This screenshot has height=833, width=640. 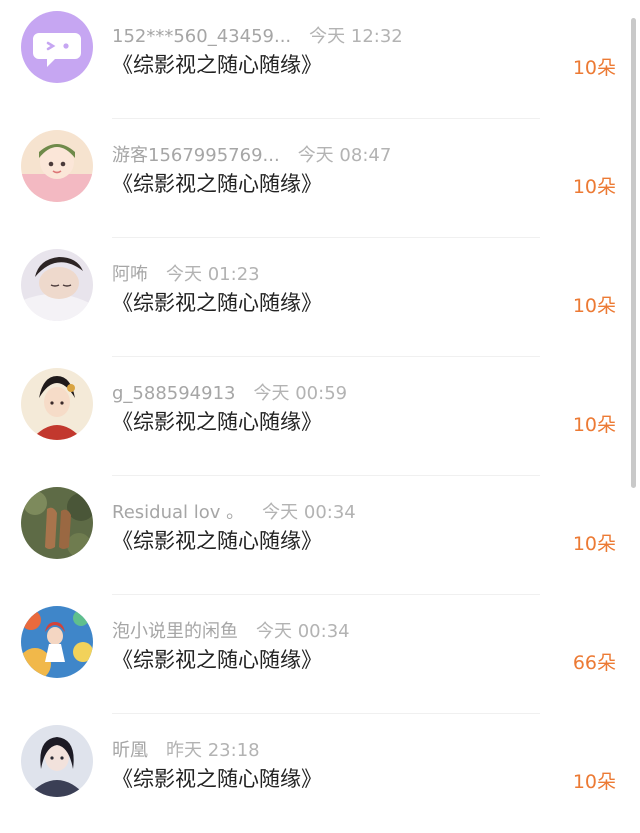 What do you see at coordinates (356, 36) in the screenshot?
I see `timestamp: 今天 12:32` at bounding box center [356, 36].